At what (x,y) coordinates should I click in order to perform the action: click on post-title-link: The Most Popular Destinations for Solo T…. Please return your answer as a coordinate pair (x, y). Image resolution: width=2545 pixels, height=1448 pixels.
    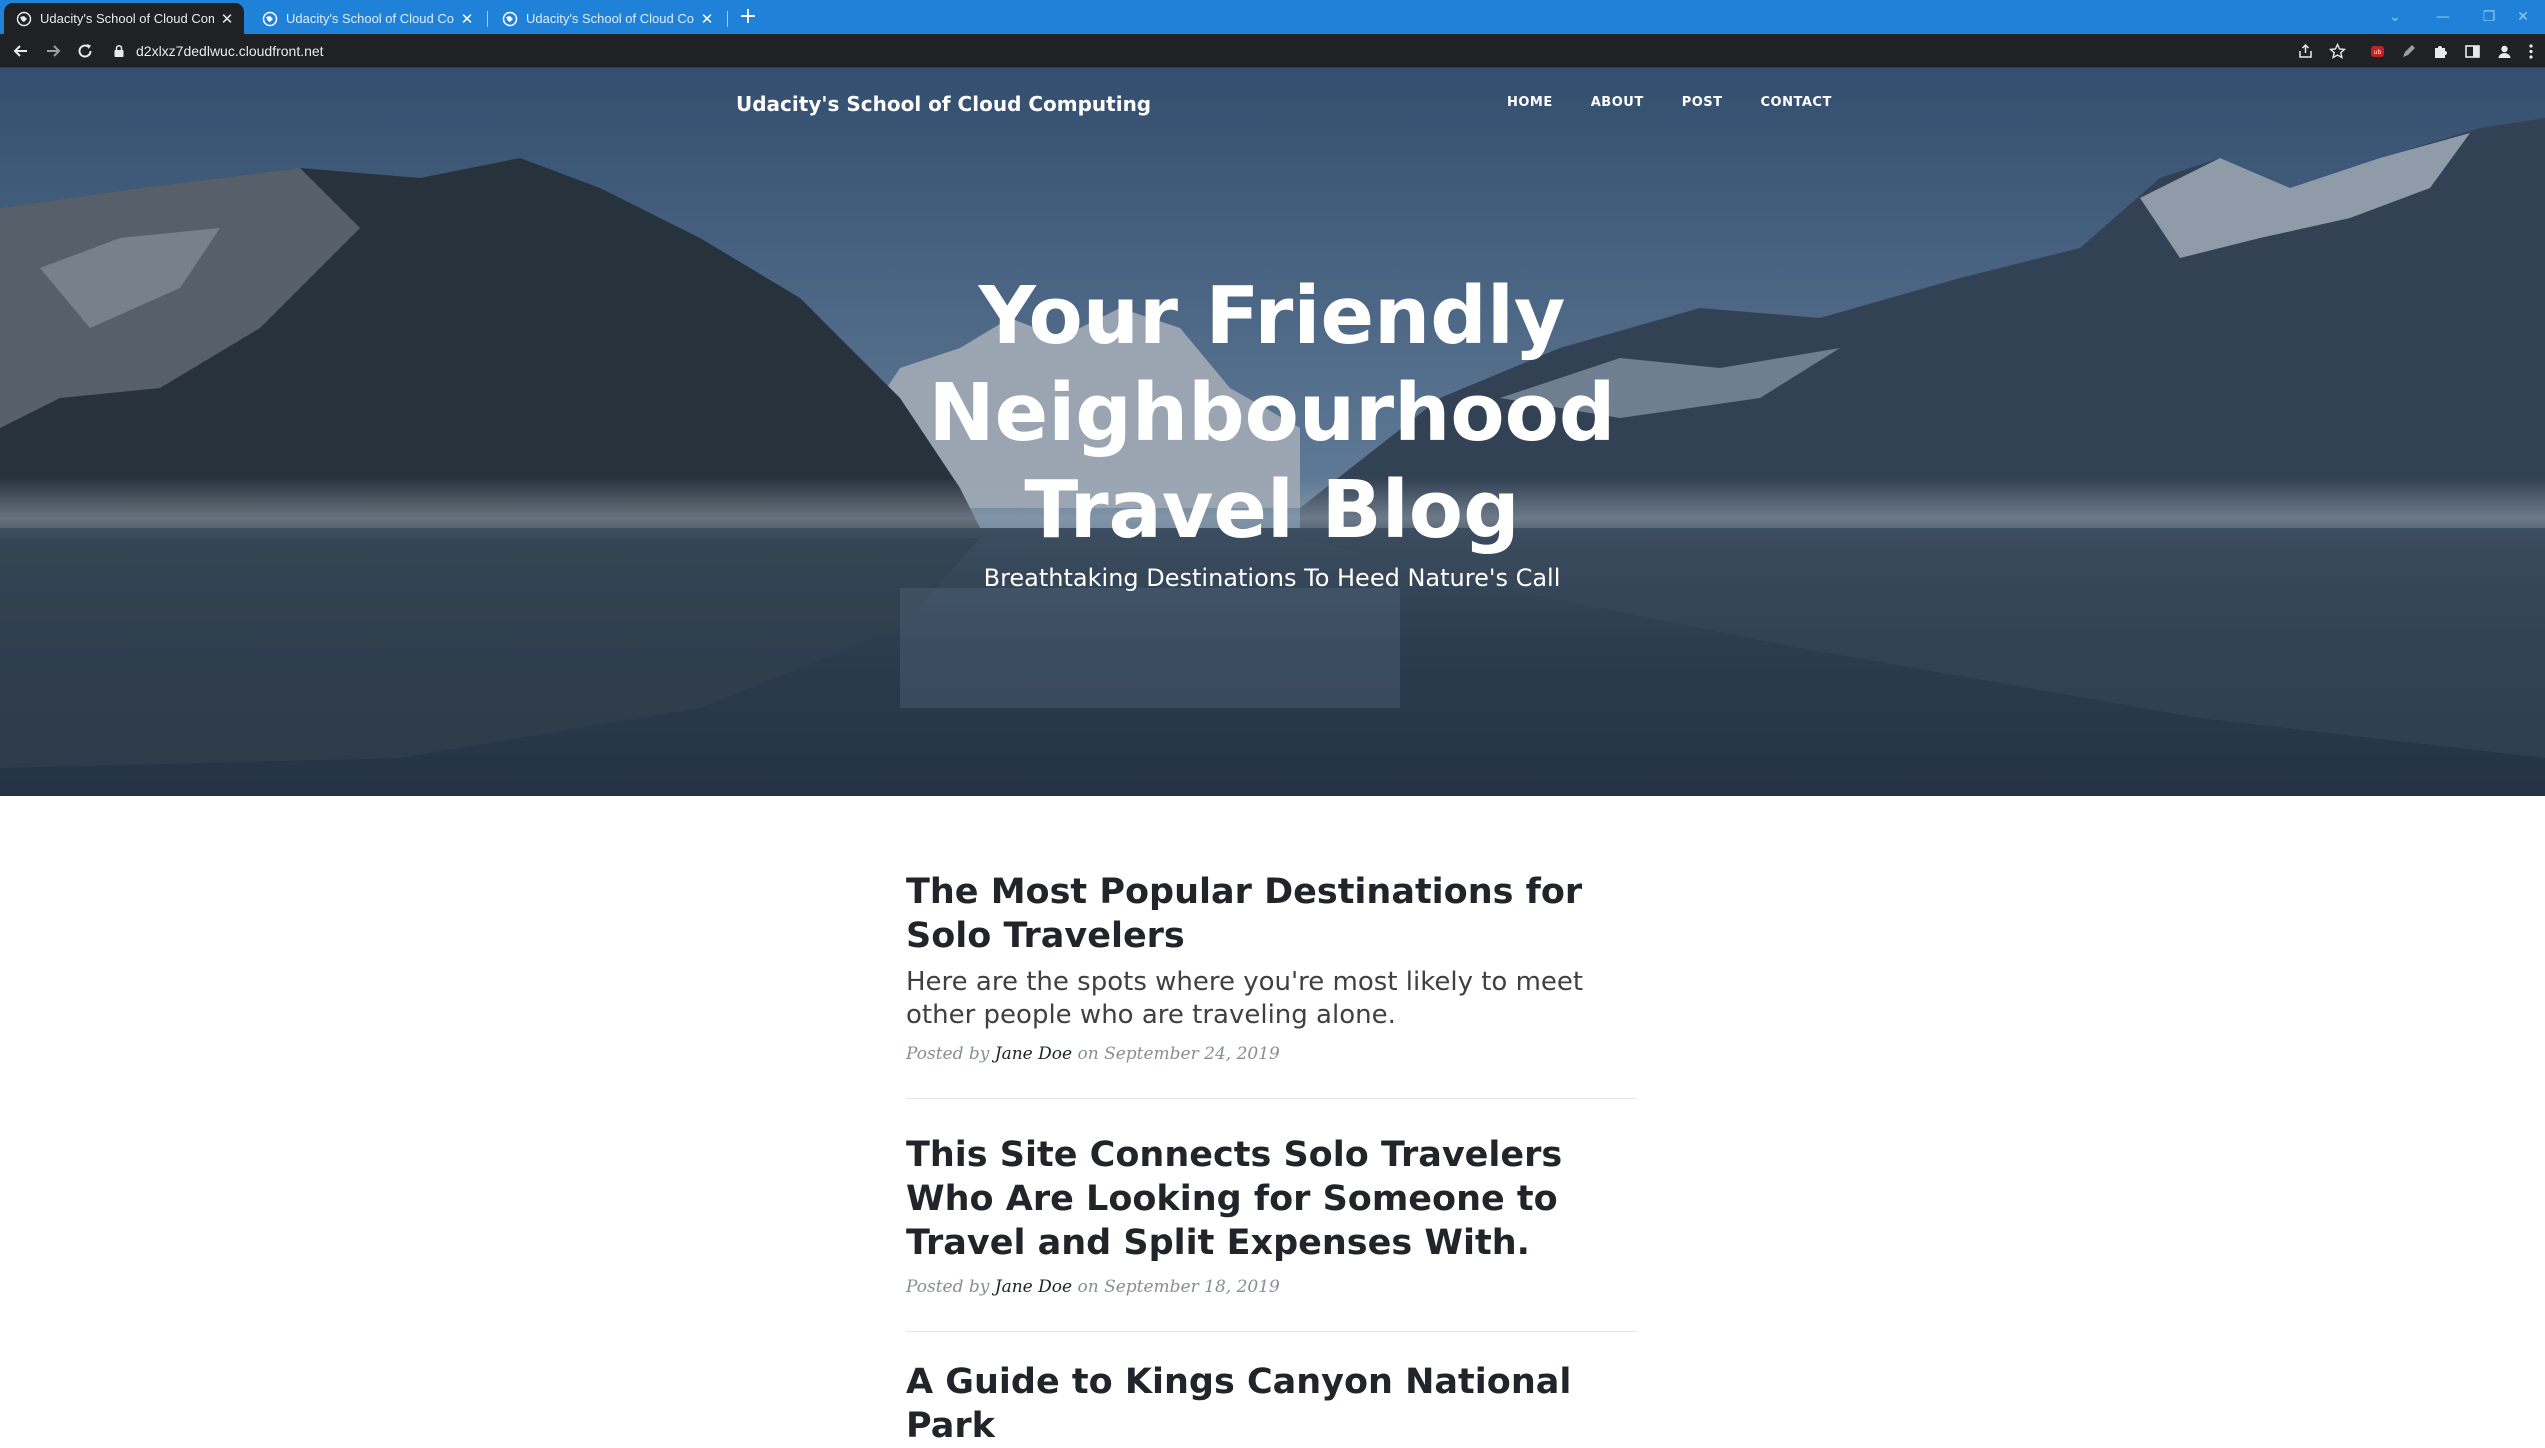
    Looking at the image, I should click on (1271, 914).